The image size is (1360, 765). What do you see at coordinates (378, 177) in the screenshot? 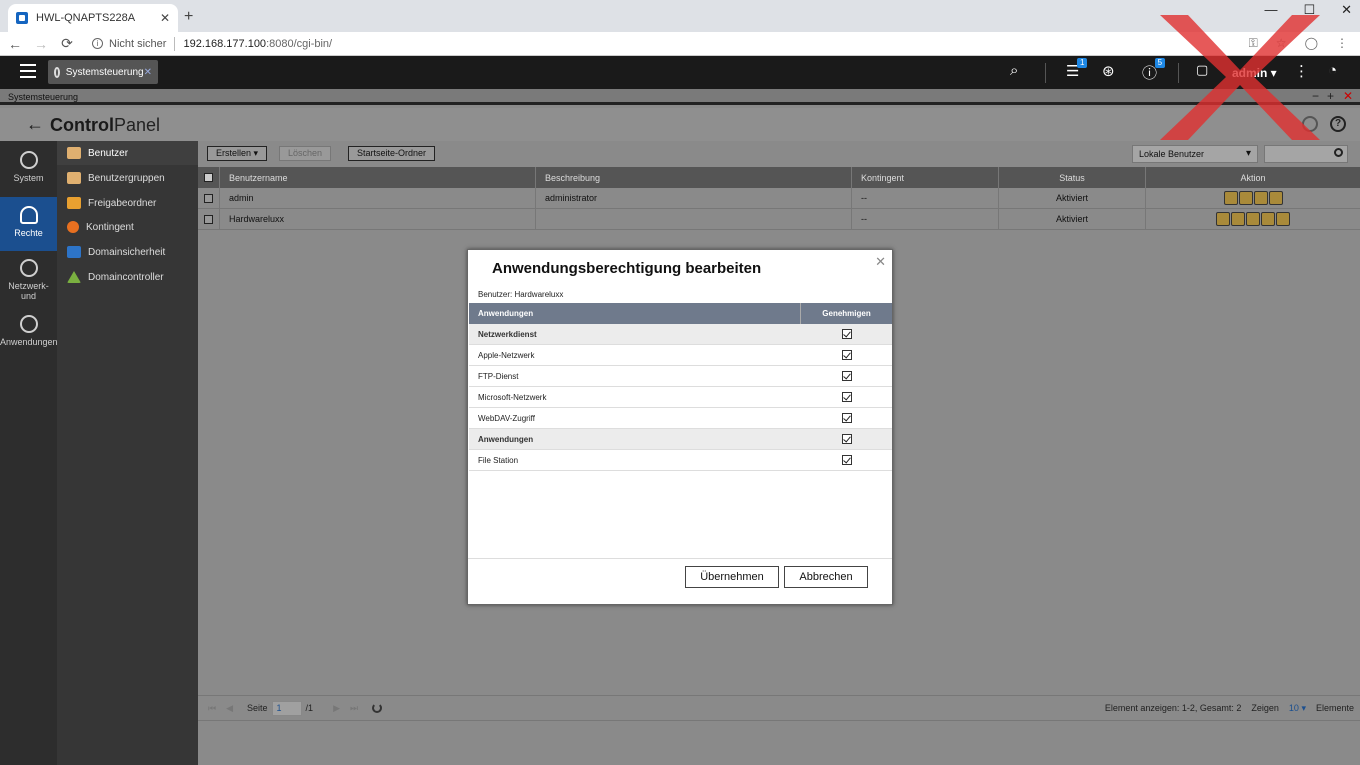
I see `column-header: Benutzername` at bounding box center [378, 177].